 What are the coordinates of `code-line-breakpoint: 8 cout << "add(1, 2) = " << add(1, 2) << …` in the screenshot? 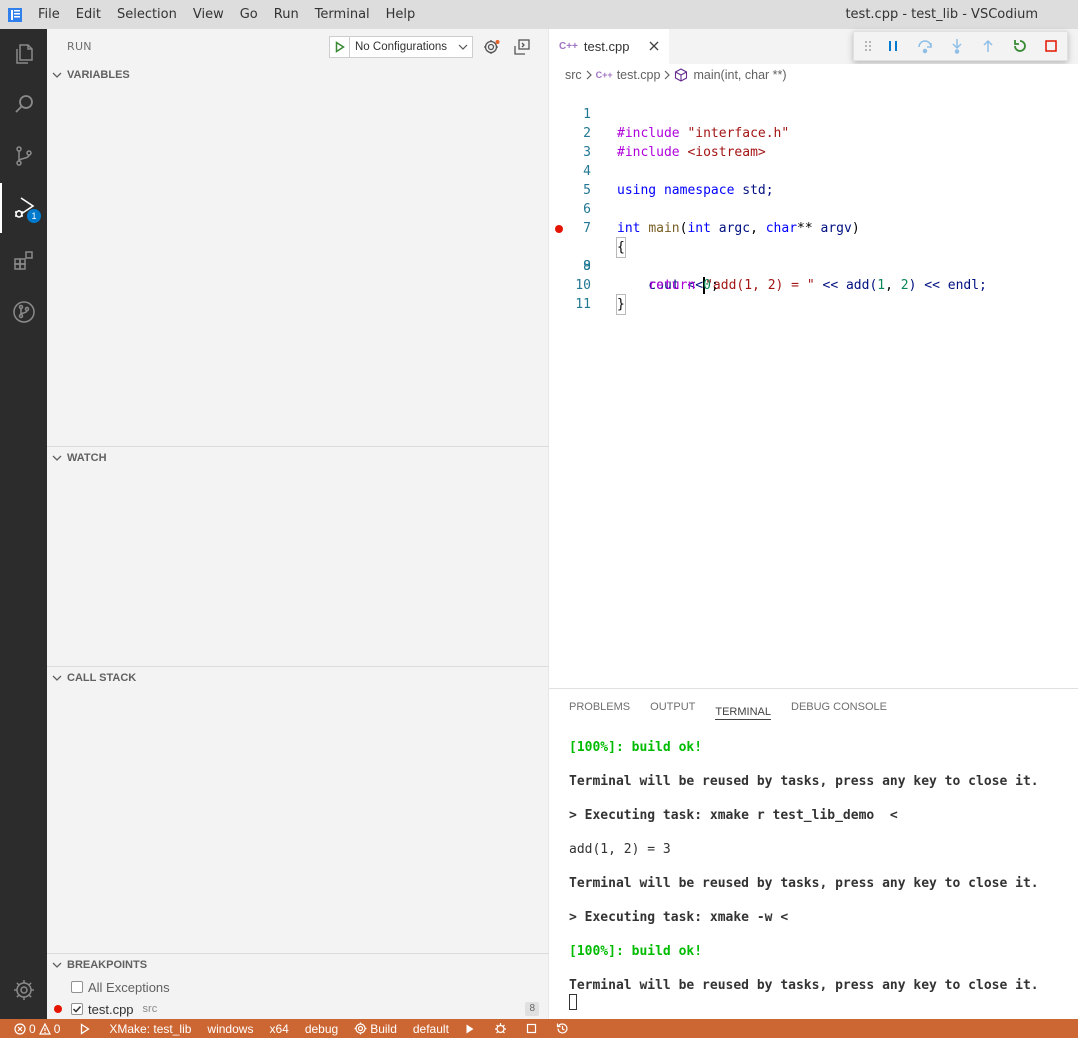 It's located at (813, 256).